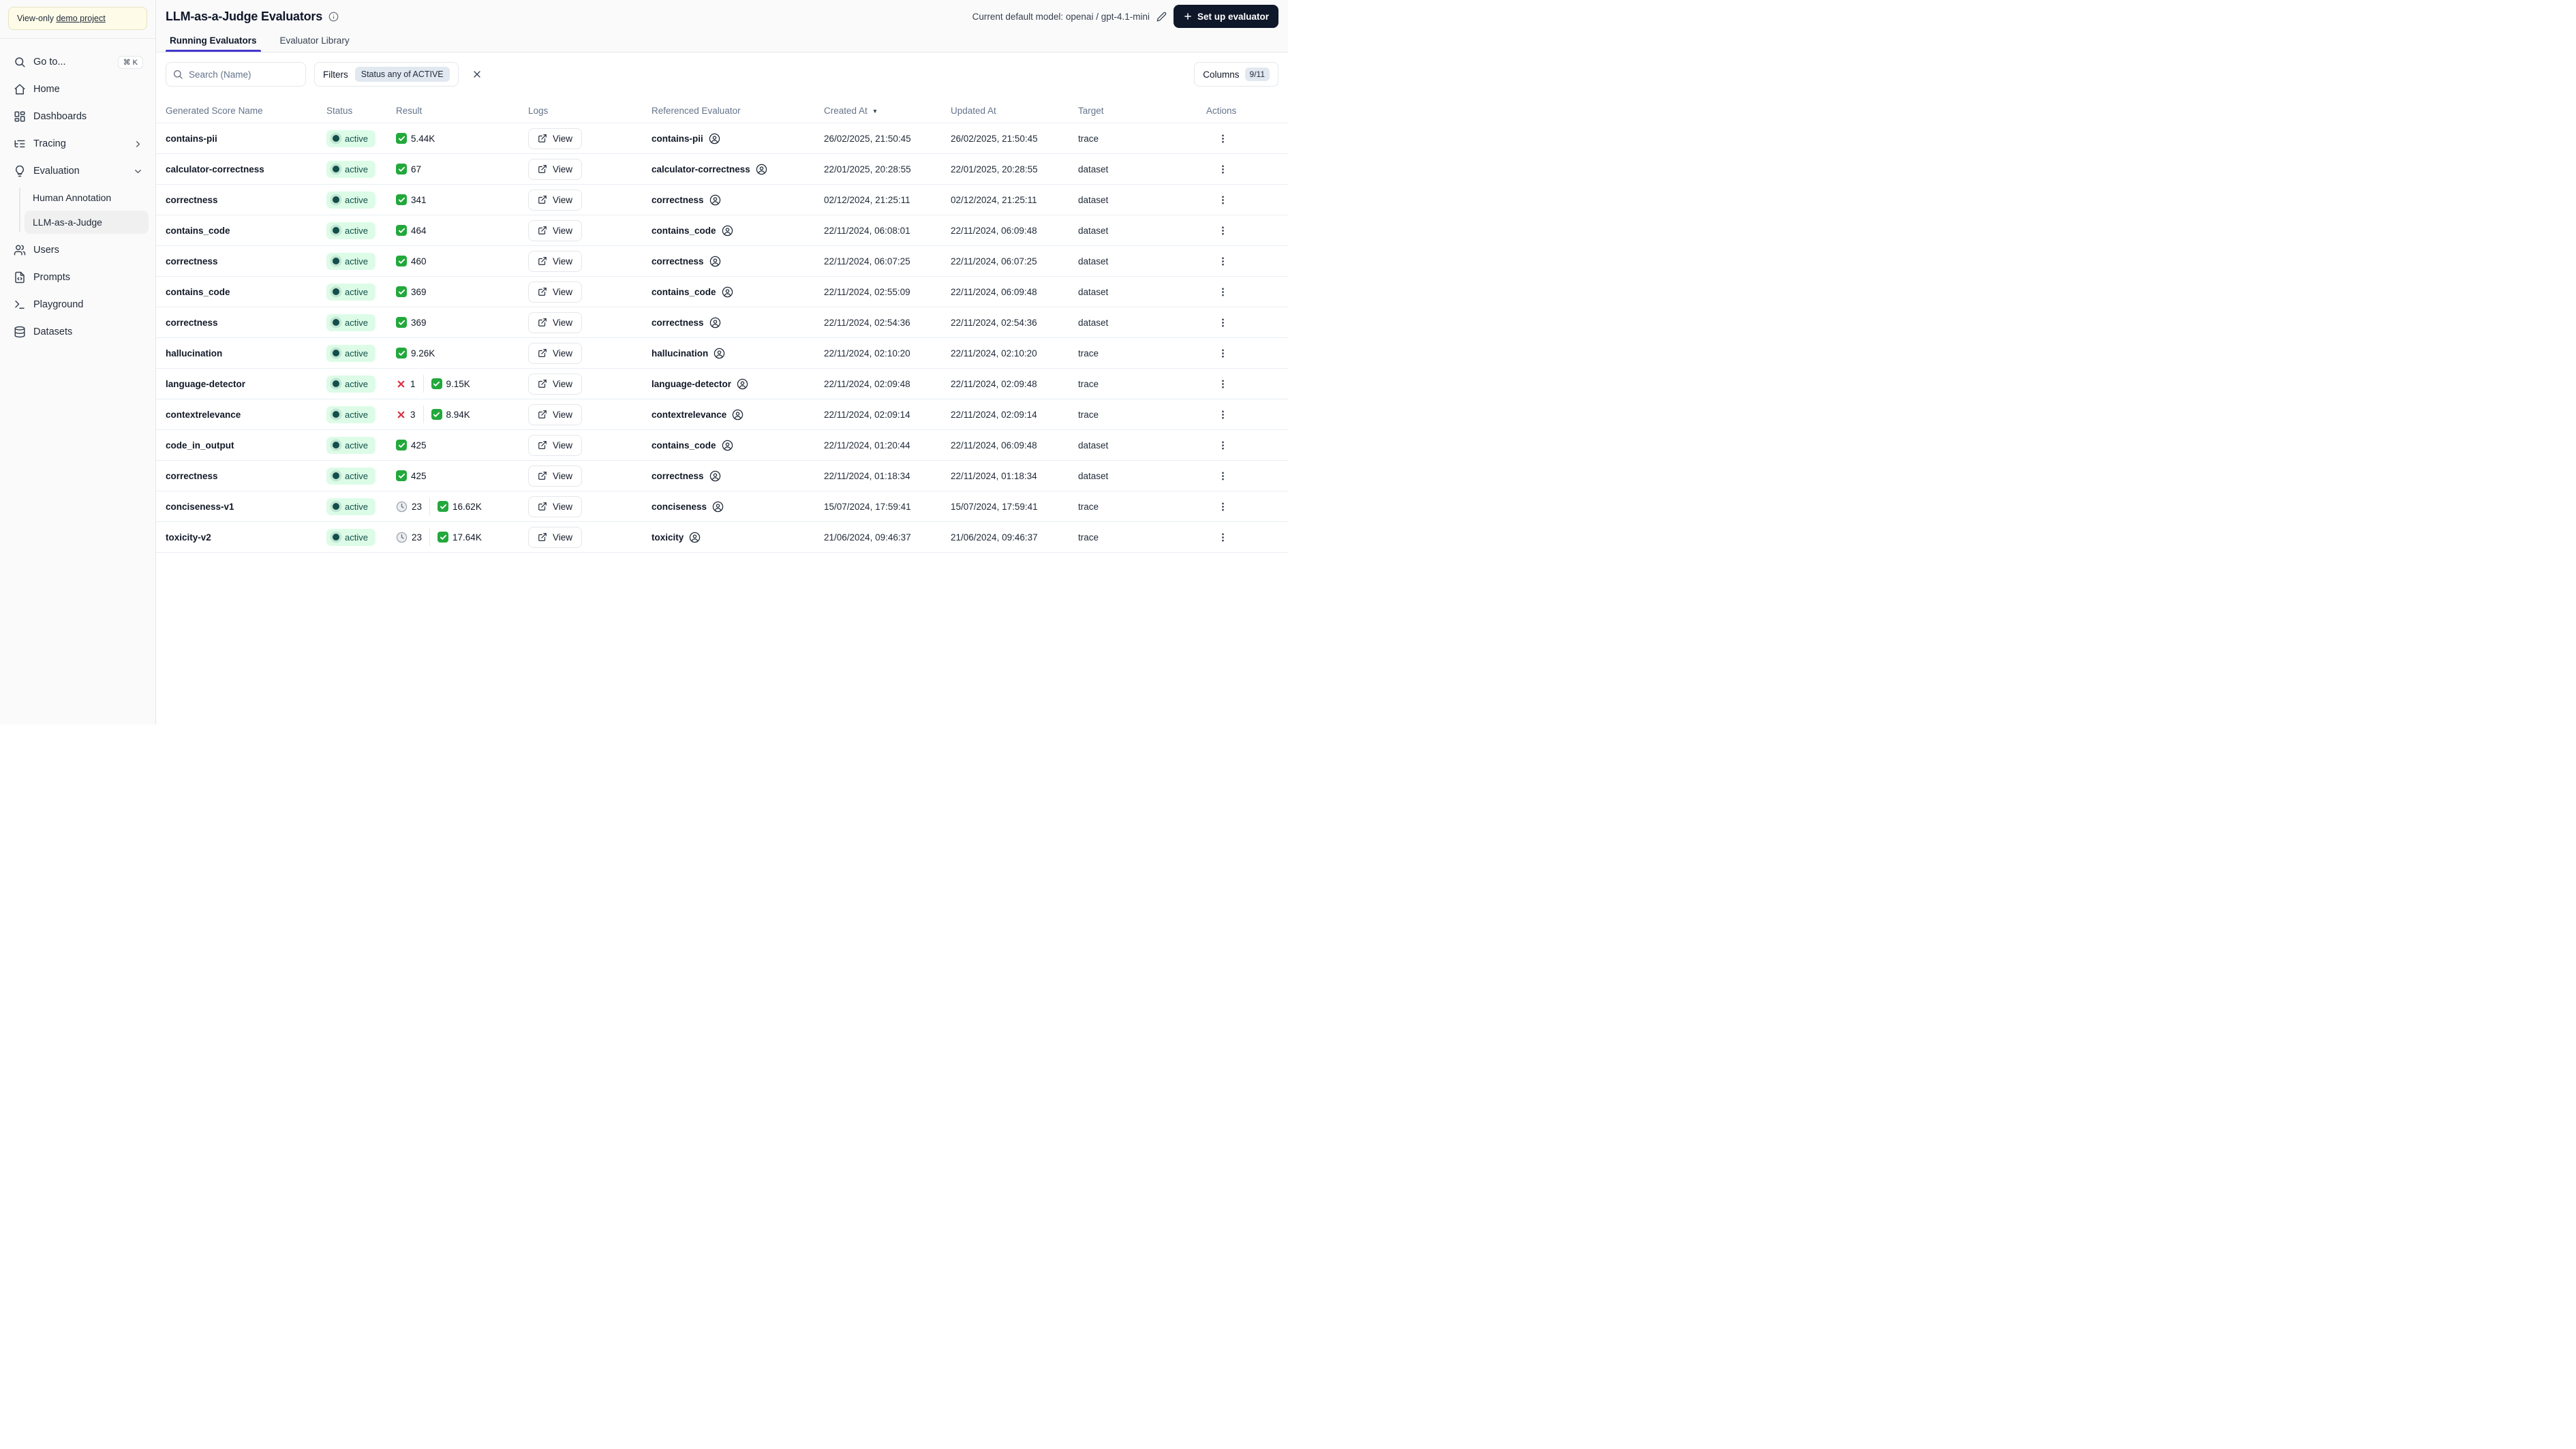  I want to click on columns-button: Columns 9/11, so click(1236, 75).